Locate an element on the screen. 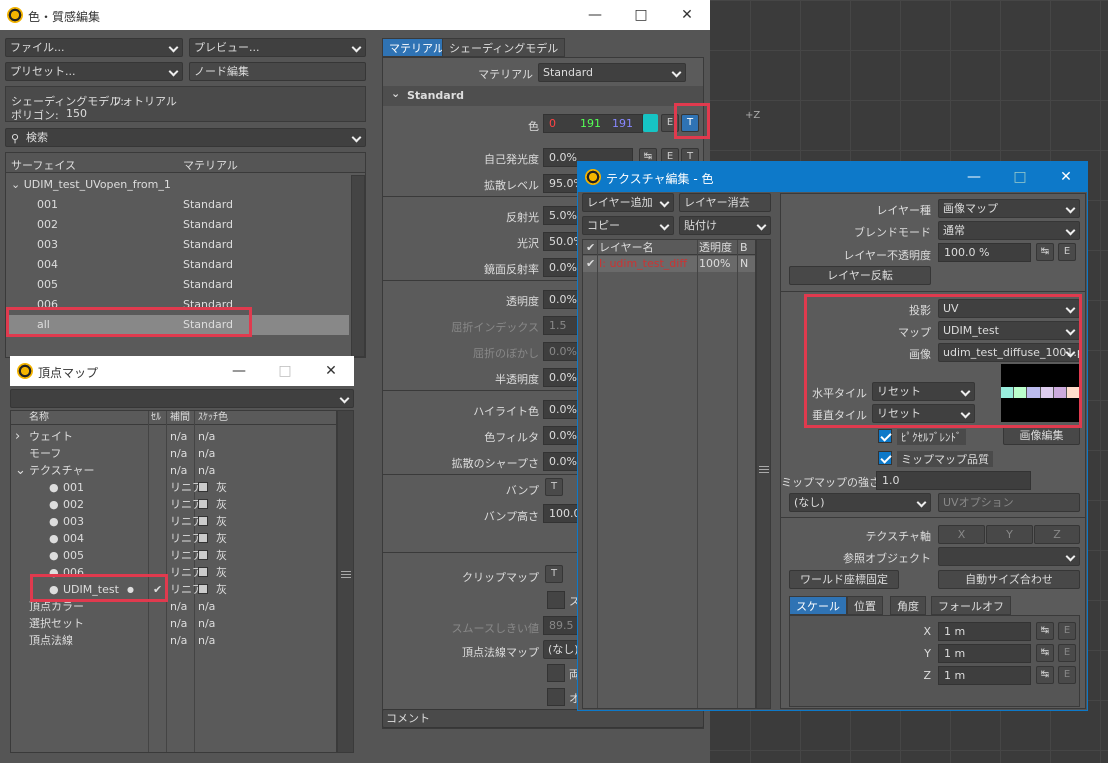 This screenshot has width=1108, height=763. none-dropdown: (なし) is located at coordinates (860, 502).